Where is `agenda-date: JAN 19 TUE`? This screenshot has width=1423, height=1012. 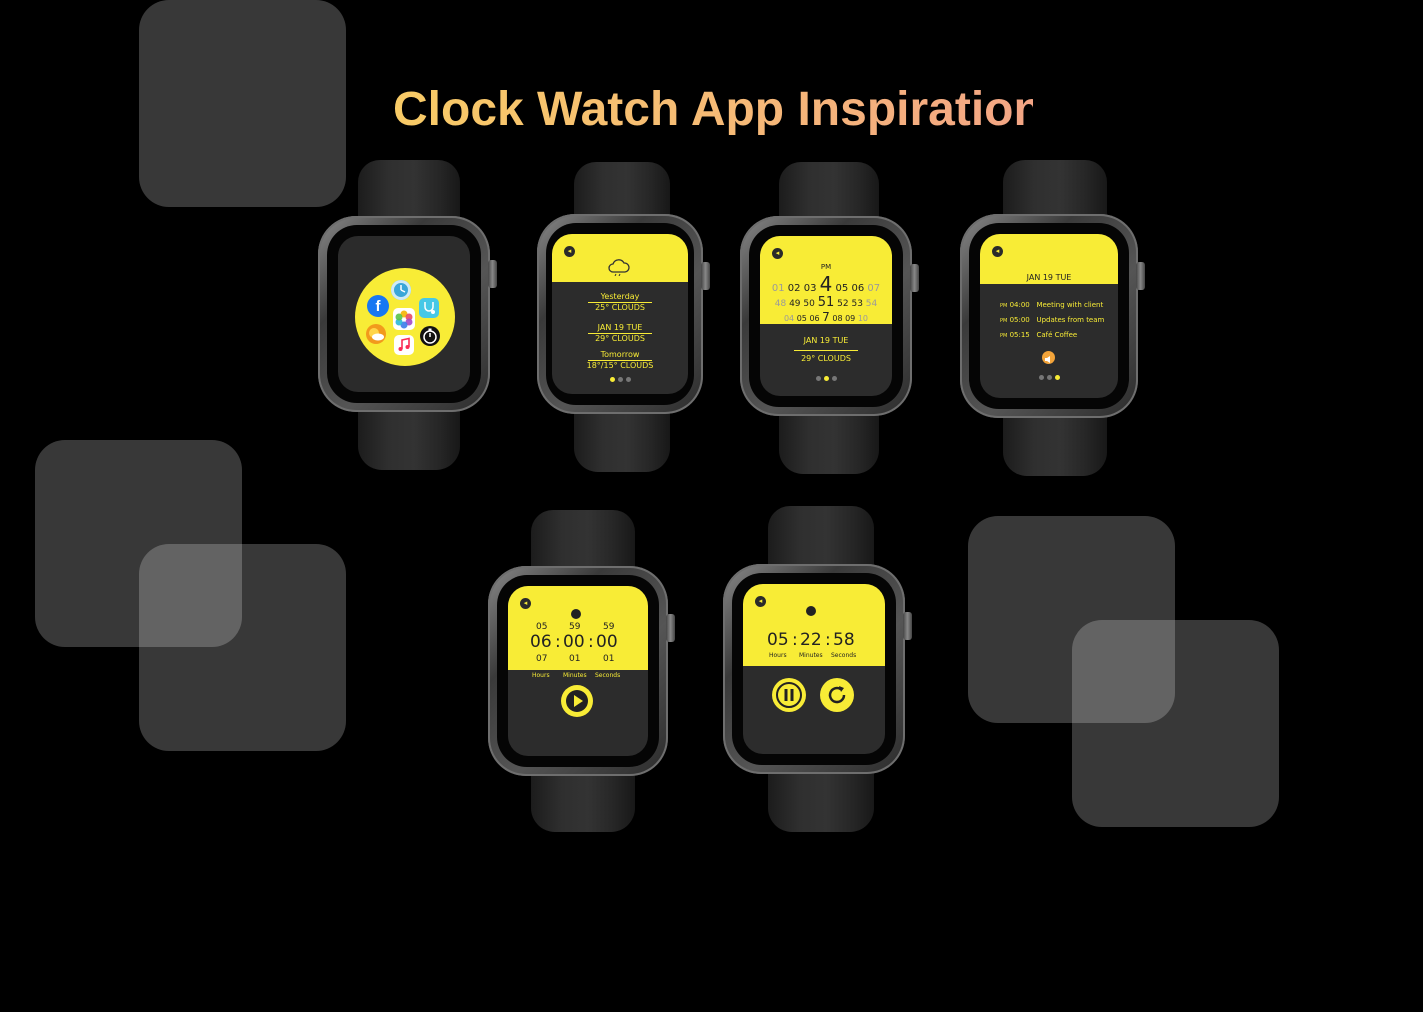
agenda-date: JAN 19 TUE is located at coordinates (1049, 277).